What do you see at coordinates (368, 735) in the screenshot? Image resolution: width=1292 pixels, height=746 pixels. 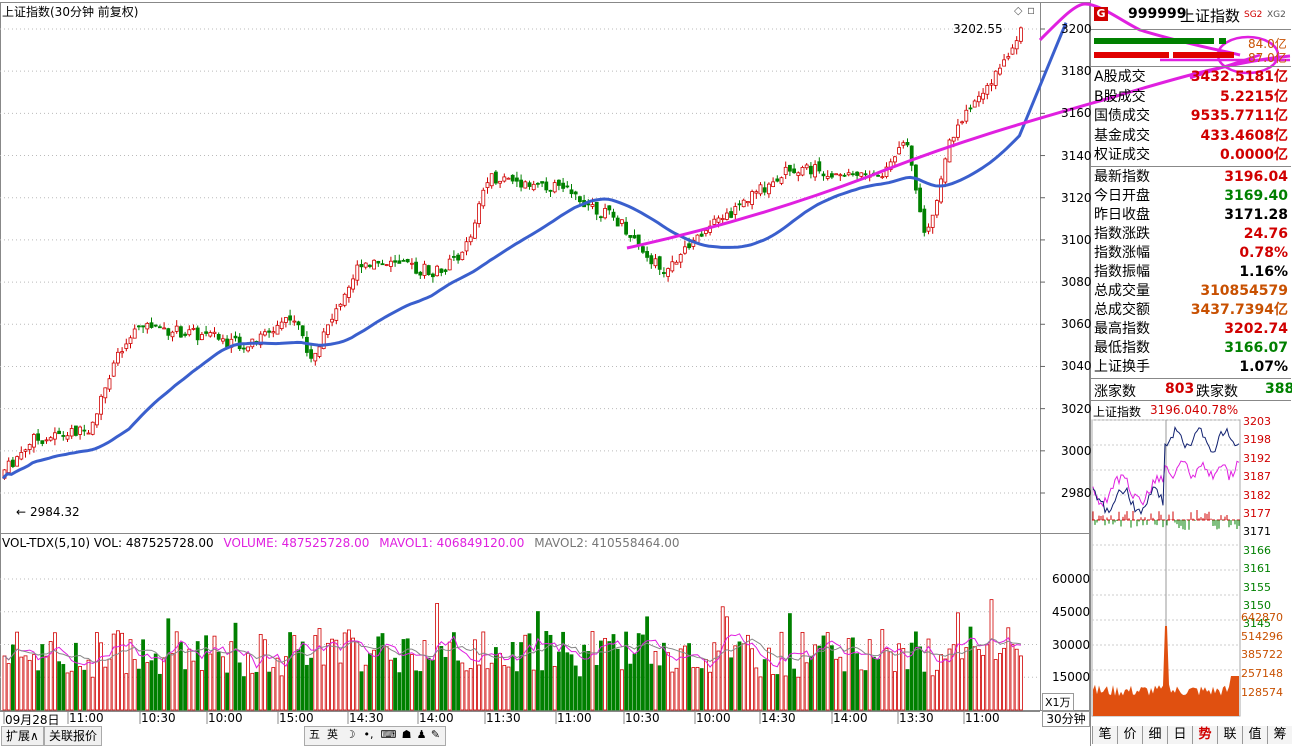 I see `ime-punct-icon: •,` at bounding box center [368, 735].